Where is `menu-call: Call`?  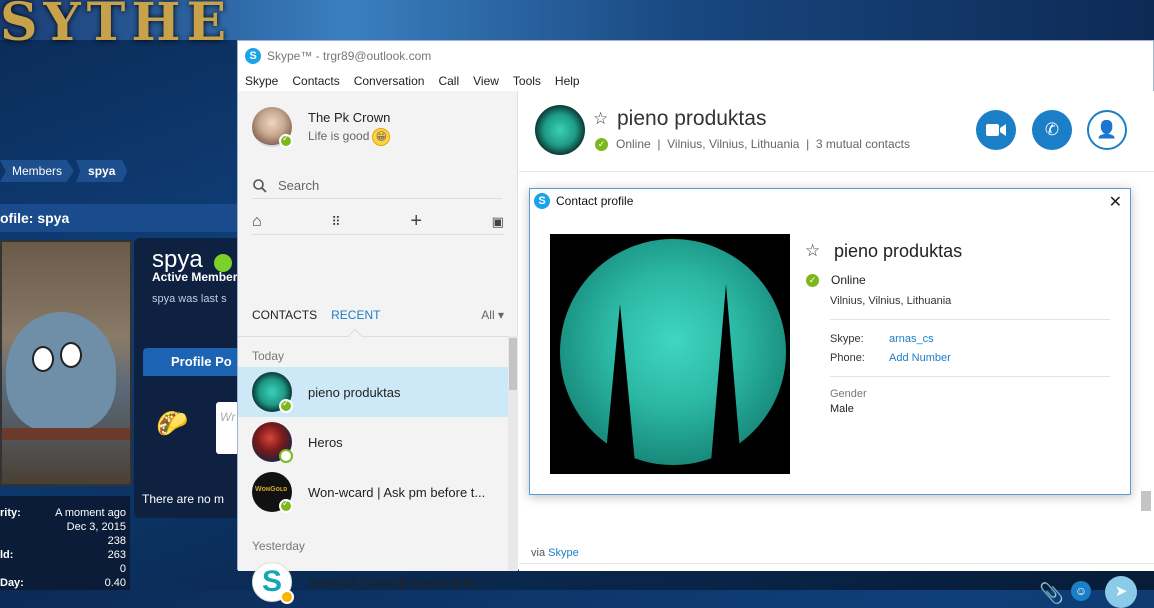 menu-call: Call is located at coordinates (448, 81).